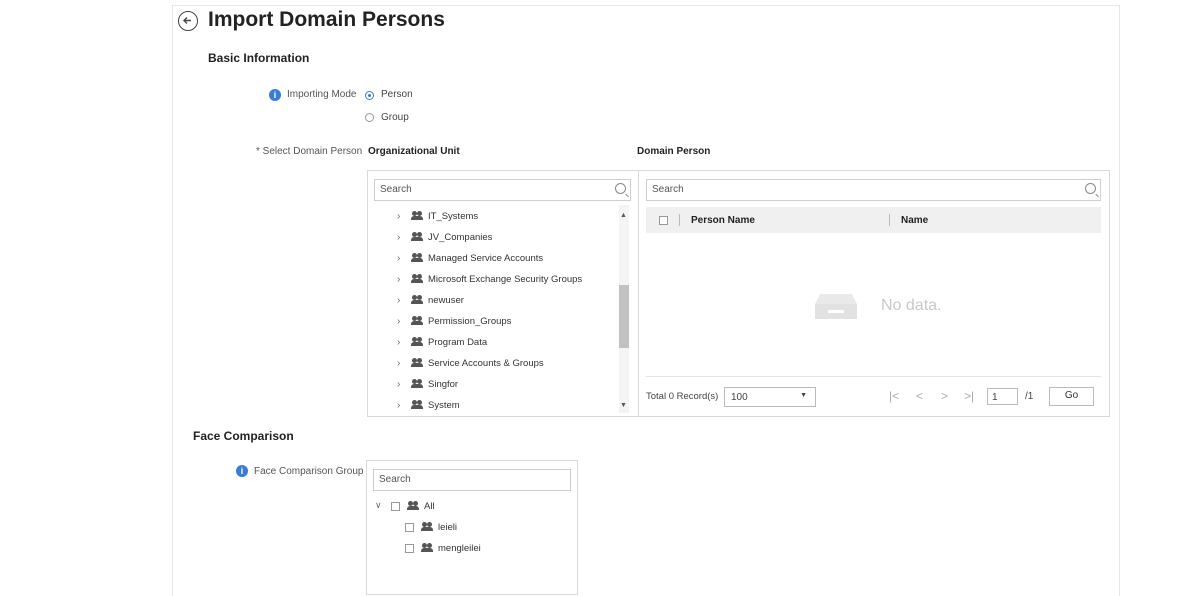 This screenshot has width=1180, height=596. What do you see at coordinates (486, 258) in the screenshot?
I see `org-tree-item-label: Managed Service Accounts` at bounding box center [486, 258].